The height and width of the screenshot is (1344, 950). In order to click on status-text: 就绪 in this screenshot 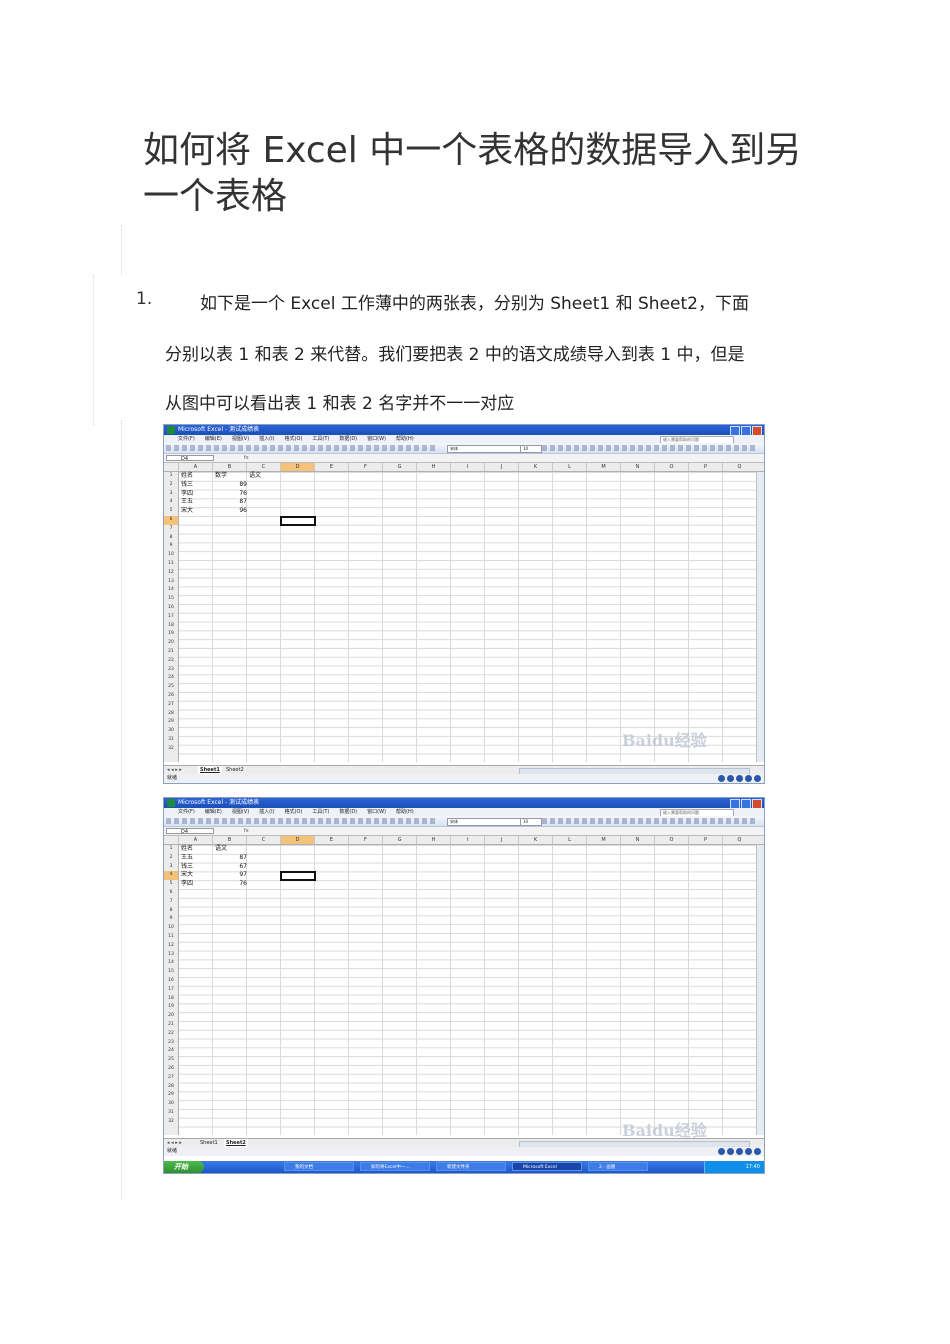, I will do `click(172, 1151)`.